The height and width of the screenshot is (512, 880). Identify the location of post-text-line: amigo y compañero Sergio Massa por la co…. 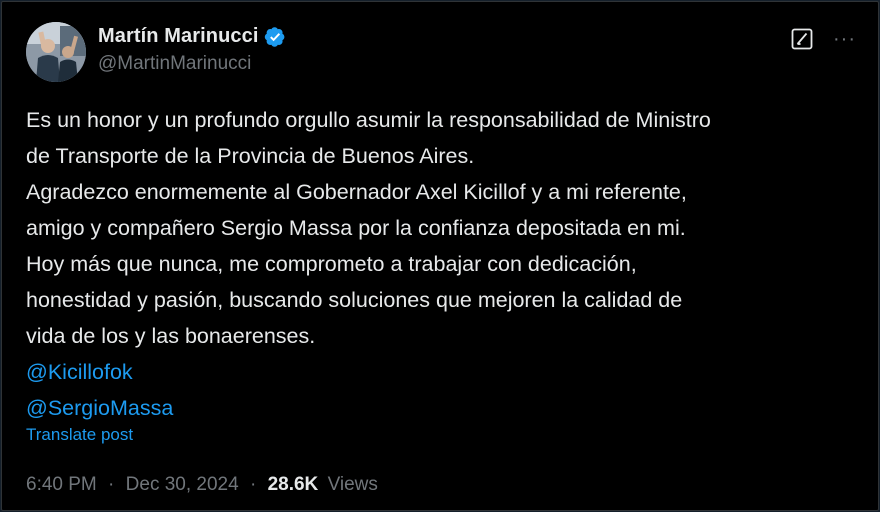
(356, 228).